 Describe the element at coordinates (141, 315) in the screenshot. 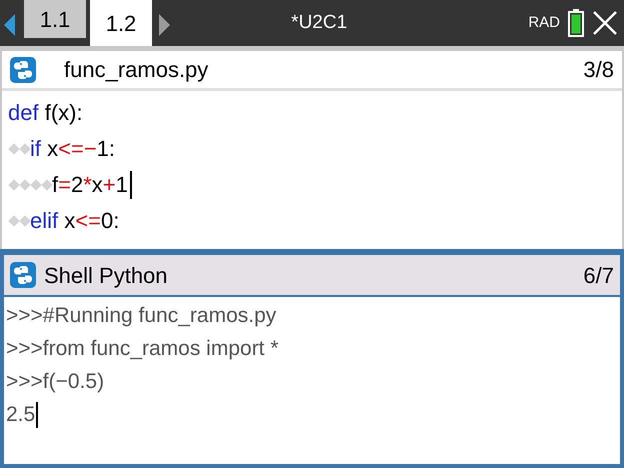

I see `shell-line: >>>#Running func_ramos.py` at that location.